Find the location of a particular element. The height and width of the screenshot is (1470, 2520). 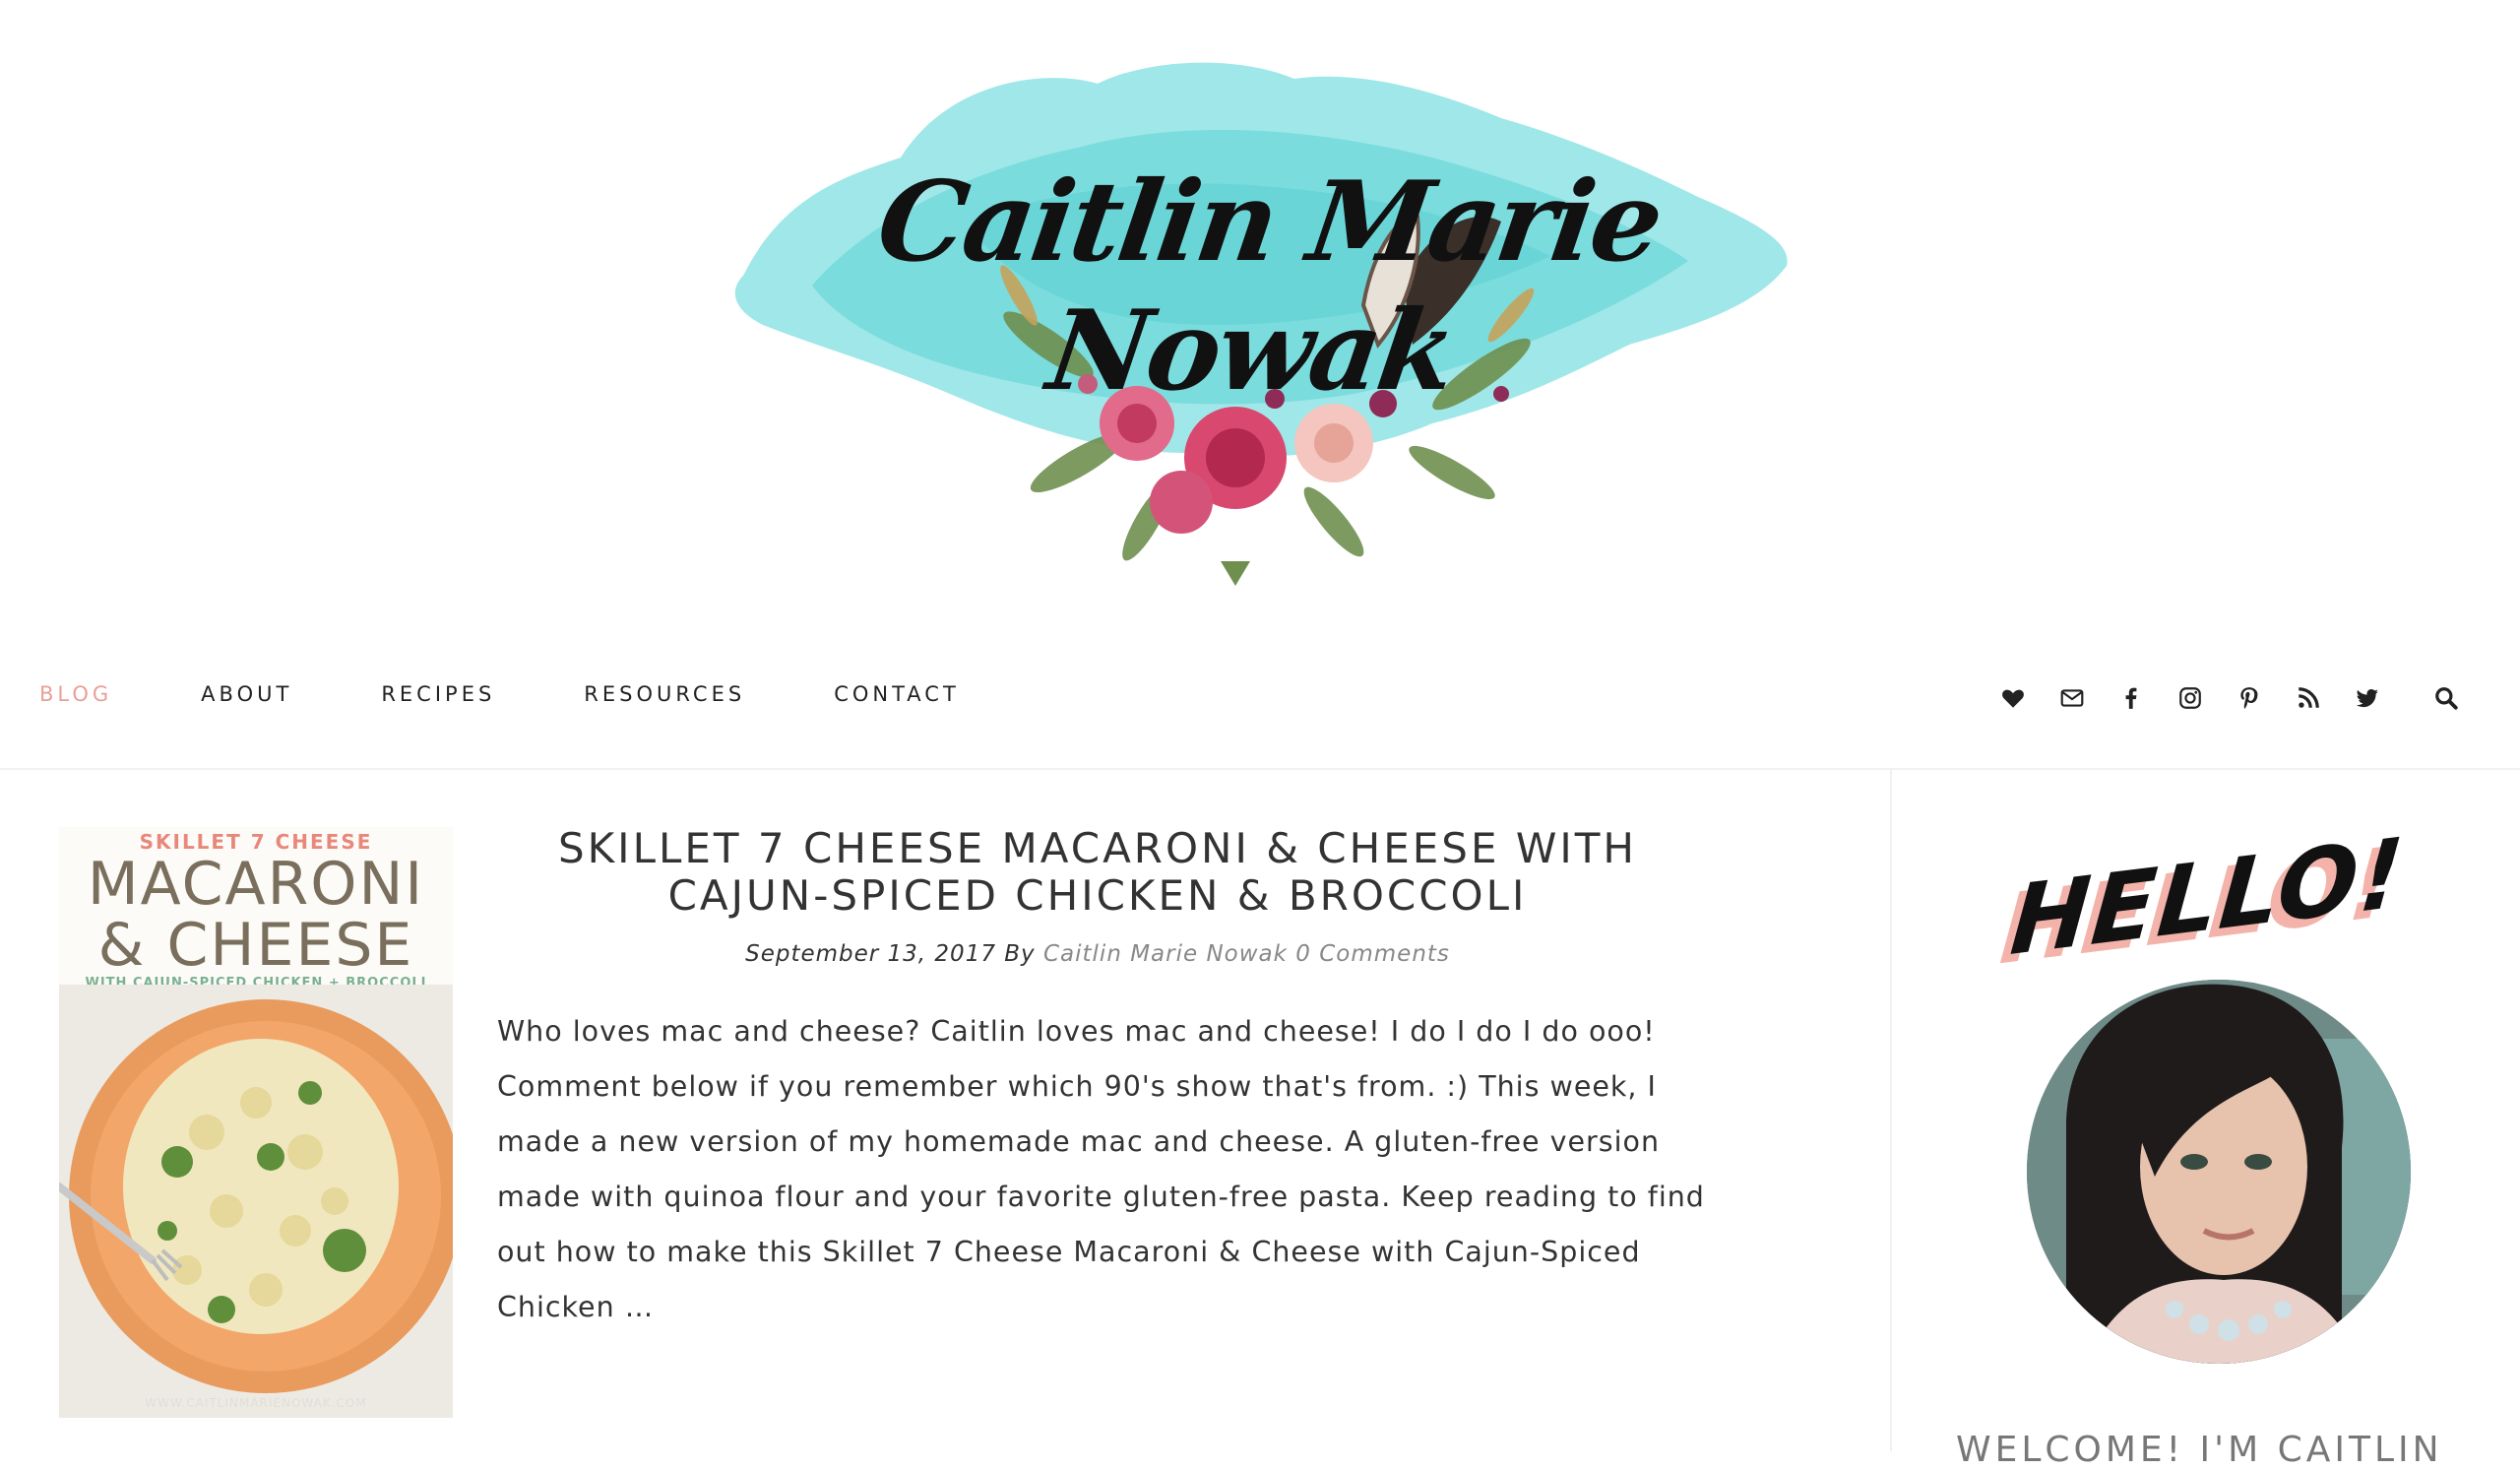

thumbnail-line-2a: MACARONI is located at coordinates (256, 884).